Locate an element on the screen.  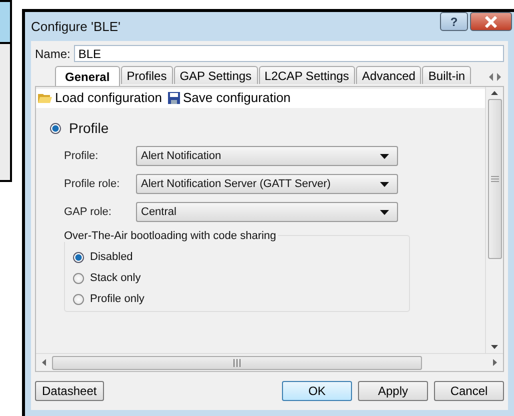
radio-label: Profile is located at coordinates (89, 128).